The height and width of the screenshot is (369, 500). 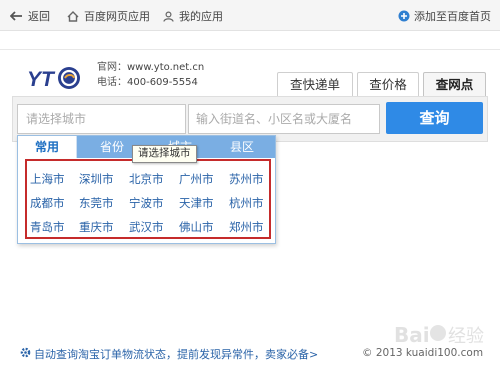 What do you see at coordinates (388, 84) in the screenshot?
I see `tab-price: 查价格` at bounding box center [388, 84].